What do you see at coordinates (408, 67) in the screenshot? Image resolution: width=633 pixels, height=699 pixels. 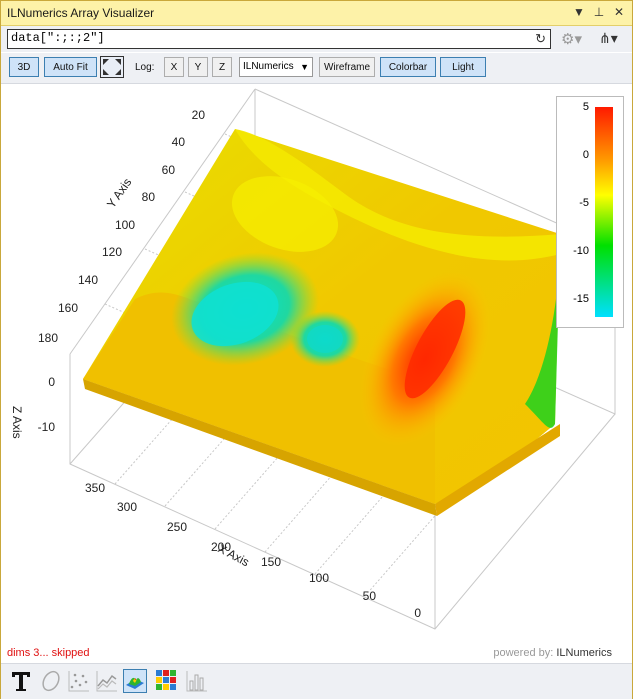 I see `colorbar-button: Colorbar` at bounding box center [408, 67].